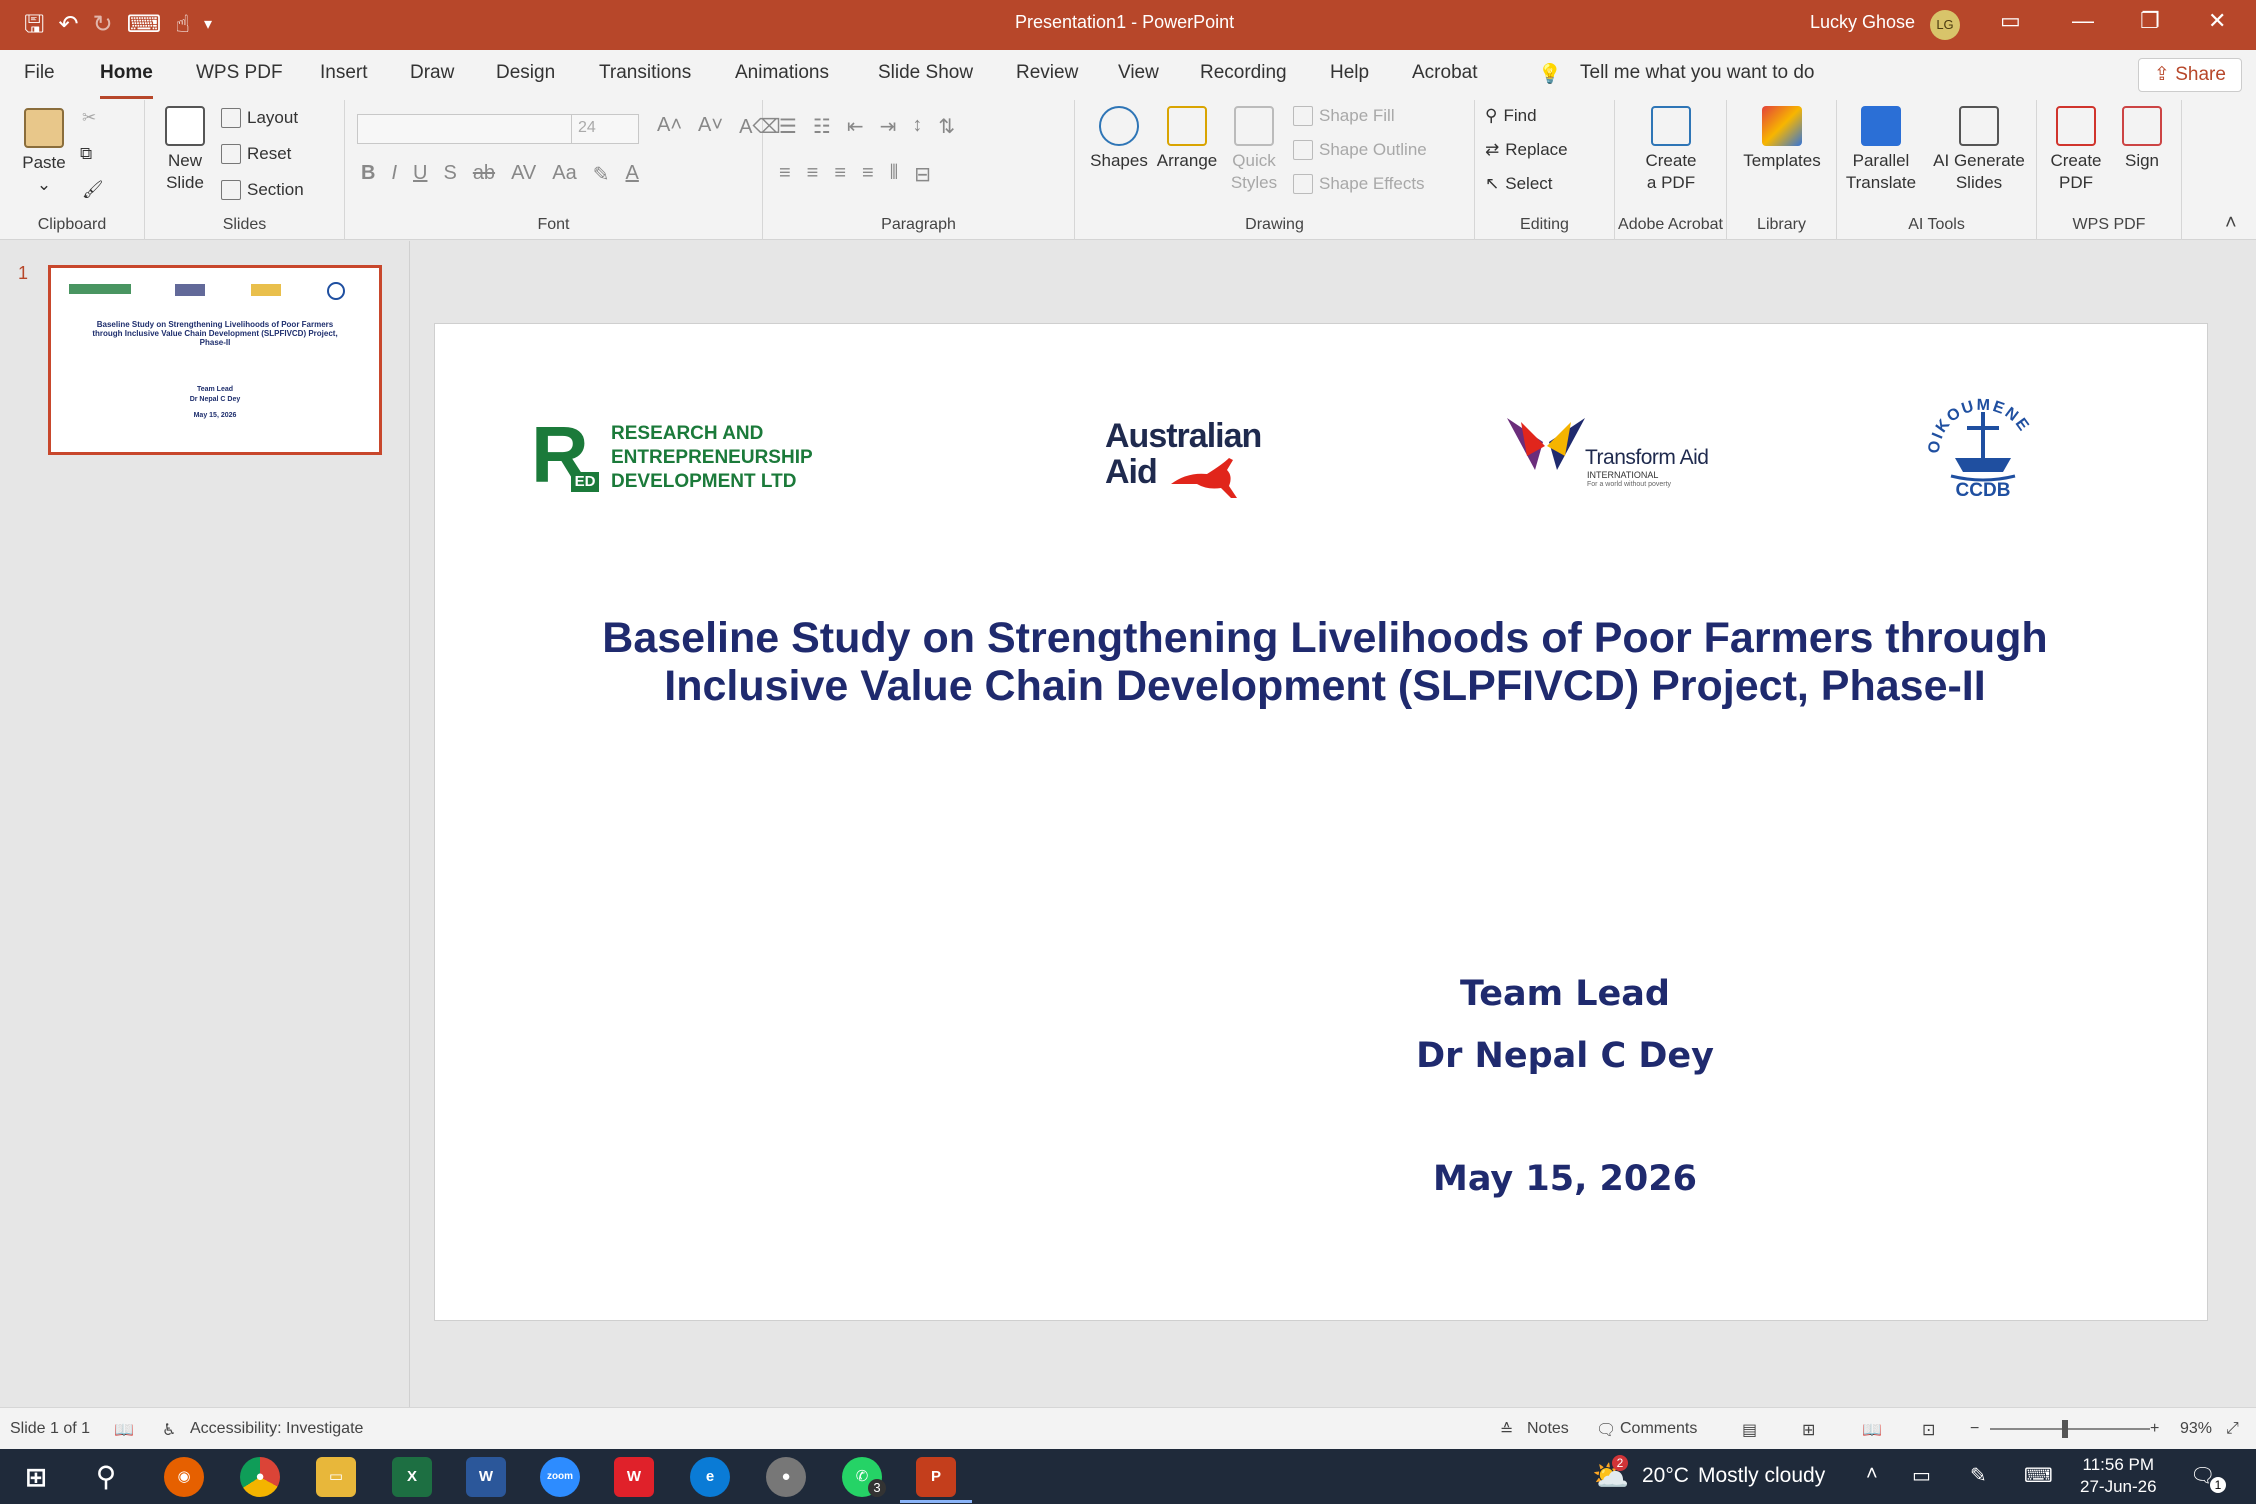 The height and width of the screenshot is (1504, 2256). I want to click on slide-presenter-name: Dr Nepal C Dey, so click(1565, 1056).